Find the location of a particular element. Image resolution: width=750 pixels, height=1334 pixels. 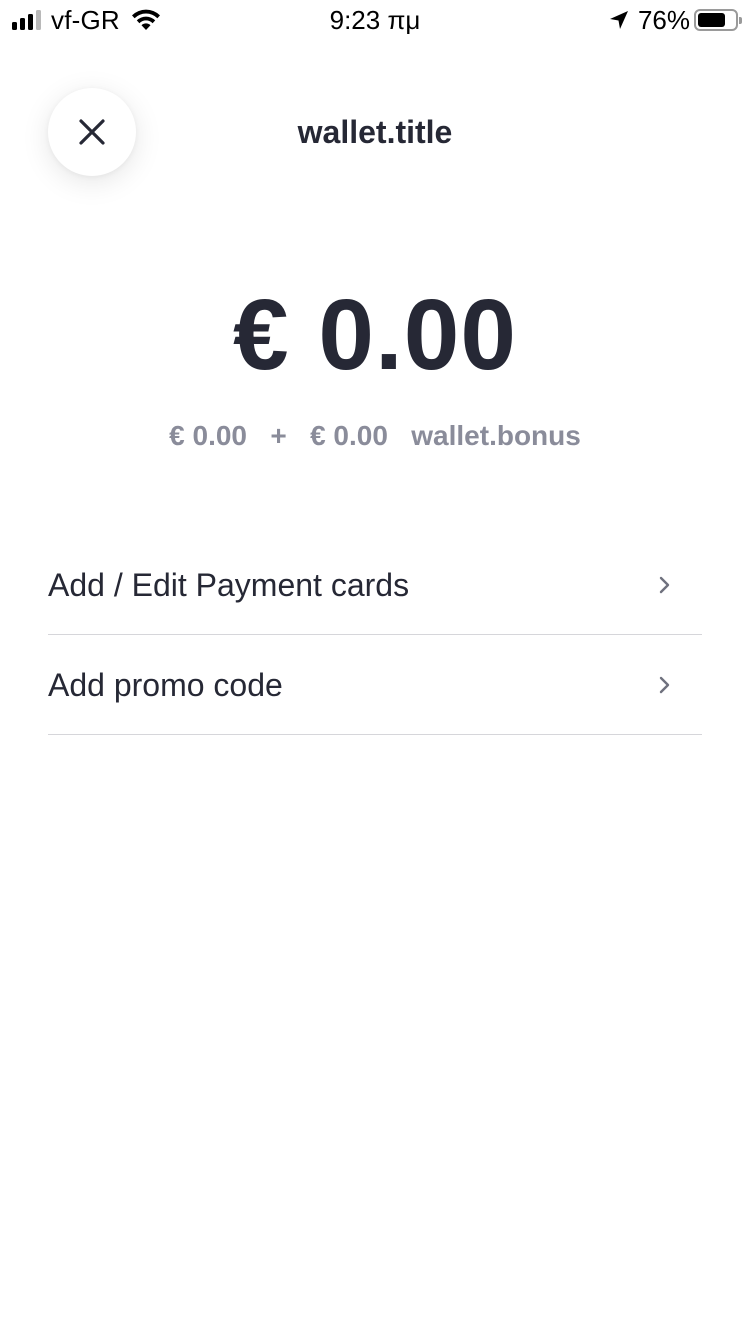

promo-code-item: Add promo code is located at coordinates (375, 685).